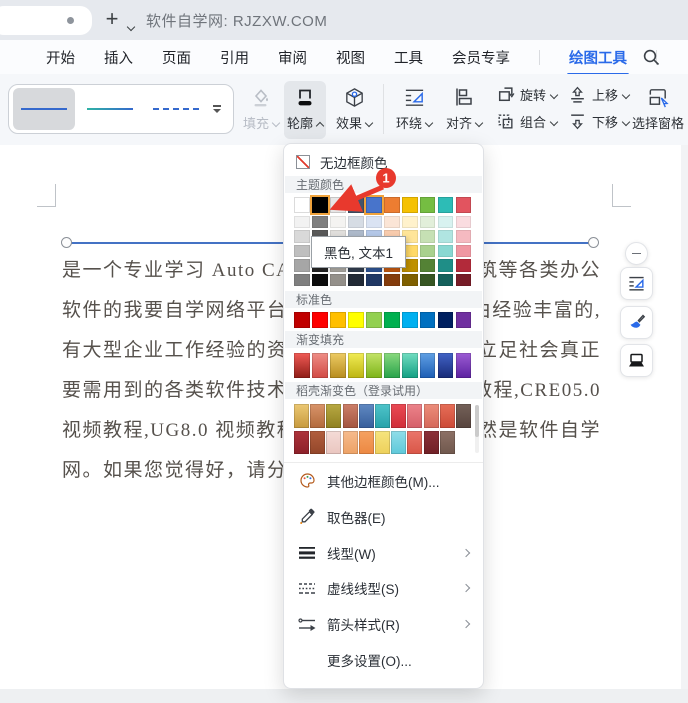 This screenshot has width=688, height=703. I want to click on line-style-gallery, so click(121, 109).